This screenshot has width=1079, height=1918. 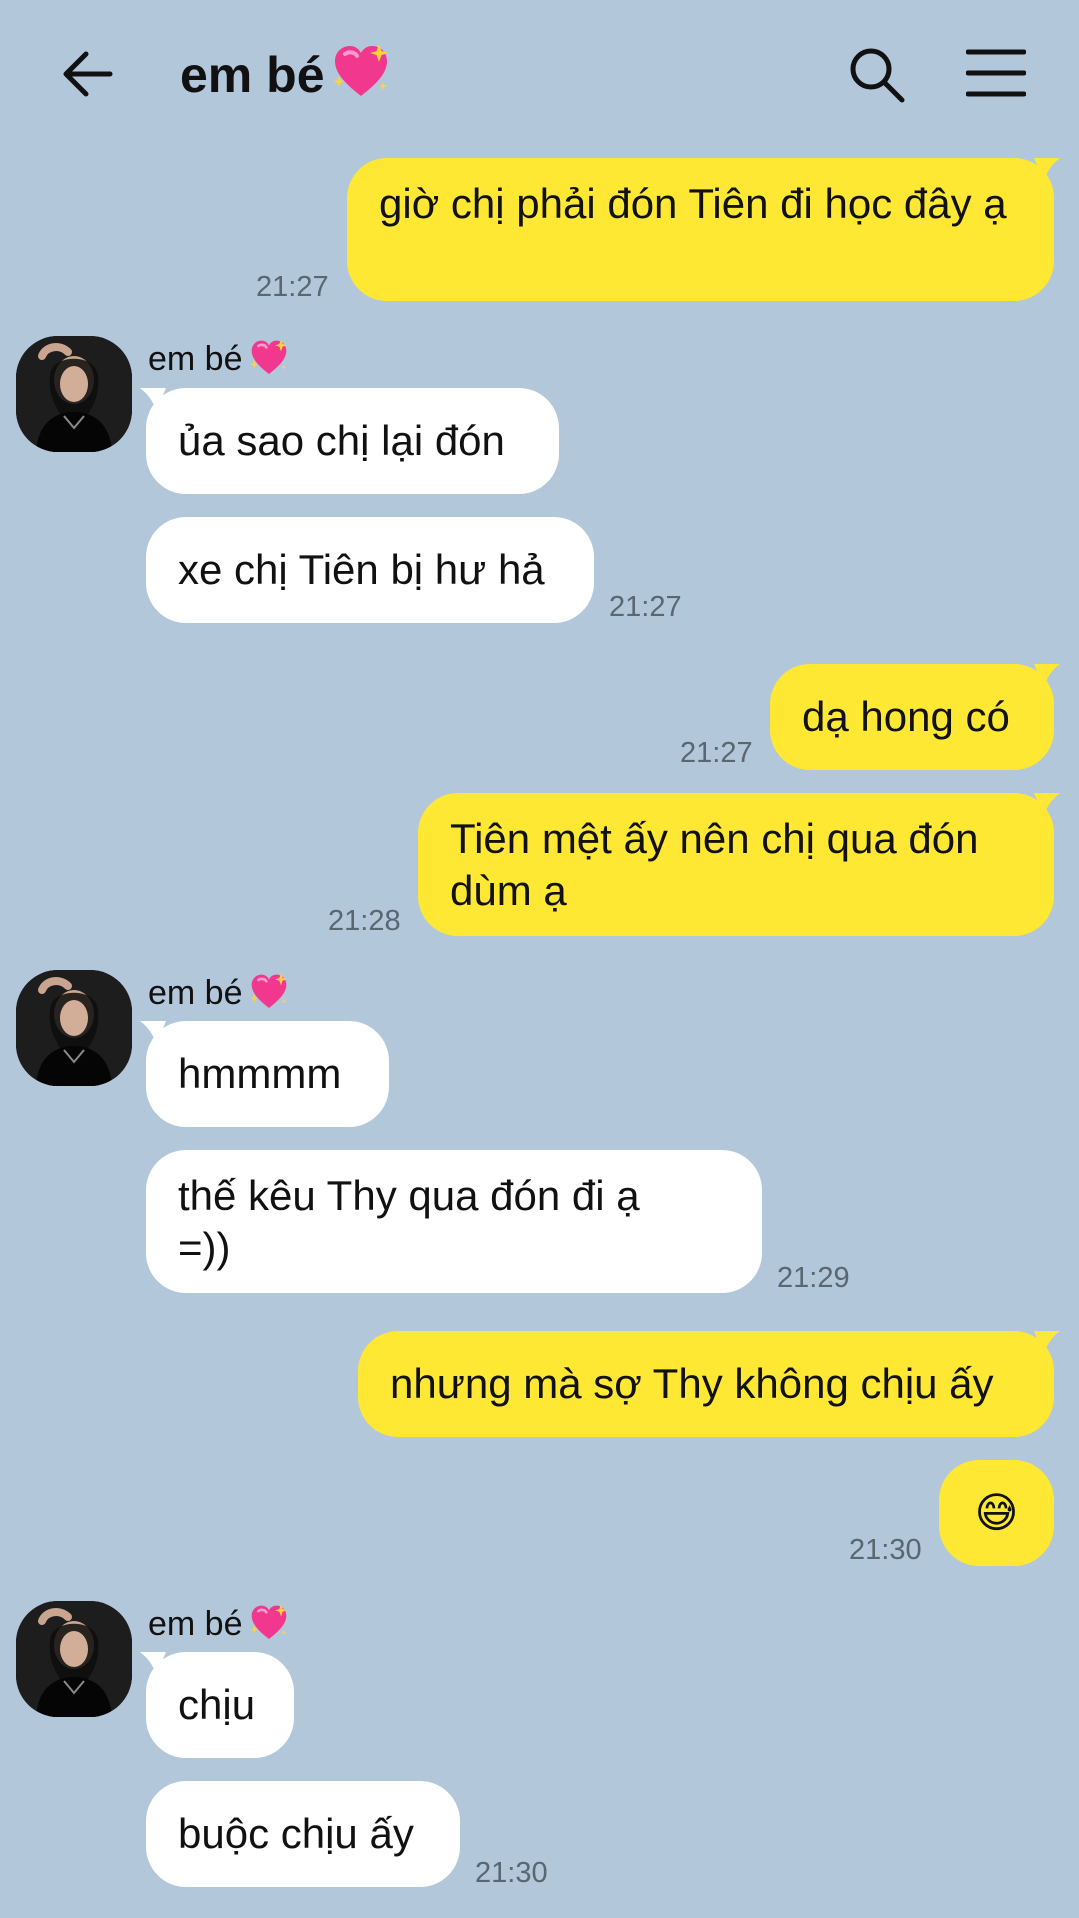 I want to click on message-text: chịu, so click(x=217, y=1704).